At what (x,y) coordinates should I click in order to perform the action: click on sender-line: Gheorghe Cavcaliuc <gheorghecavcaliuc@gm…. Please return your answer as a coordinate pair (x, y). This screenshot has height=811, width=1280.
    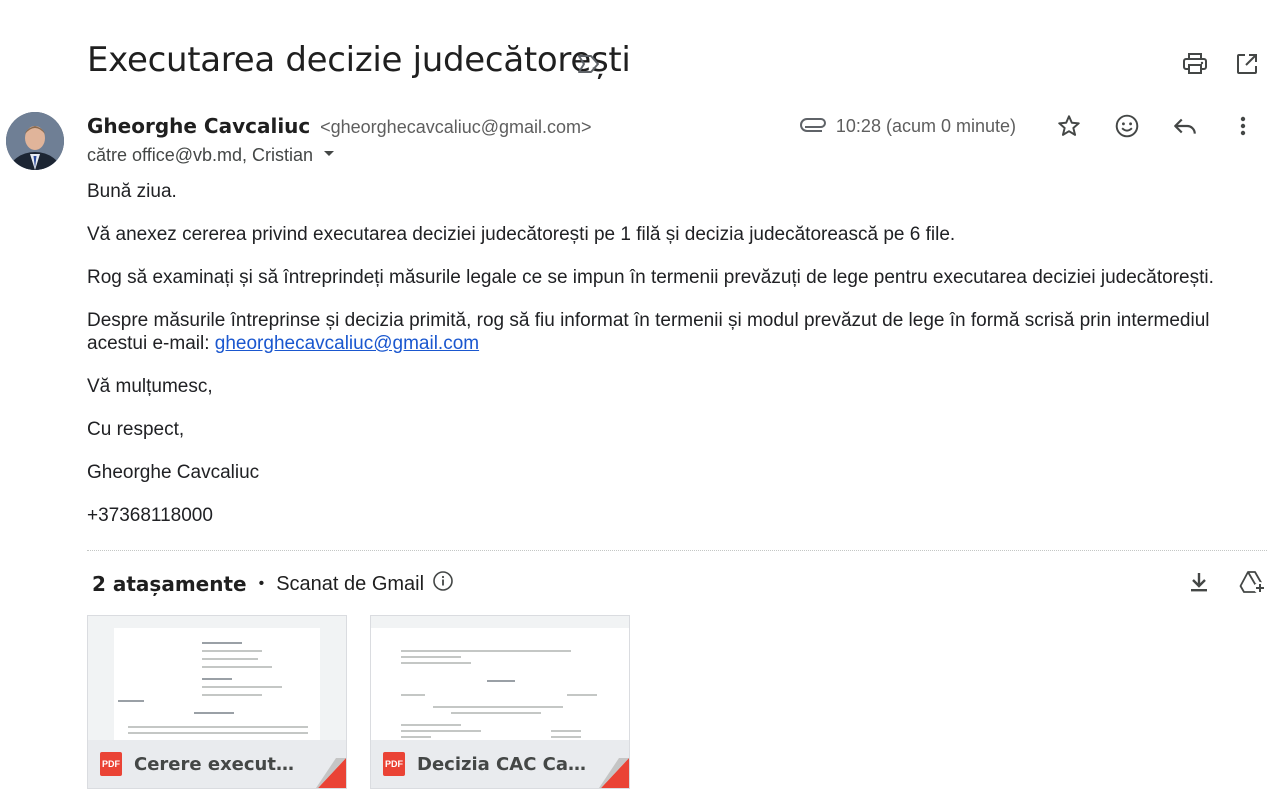
    Looking at the image, I should click on (339, 126).